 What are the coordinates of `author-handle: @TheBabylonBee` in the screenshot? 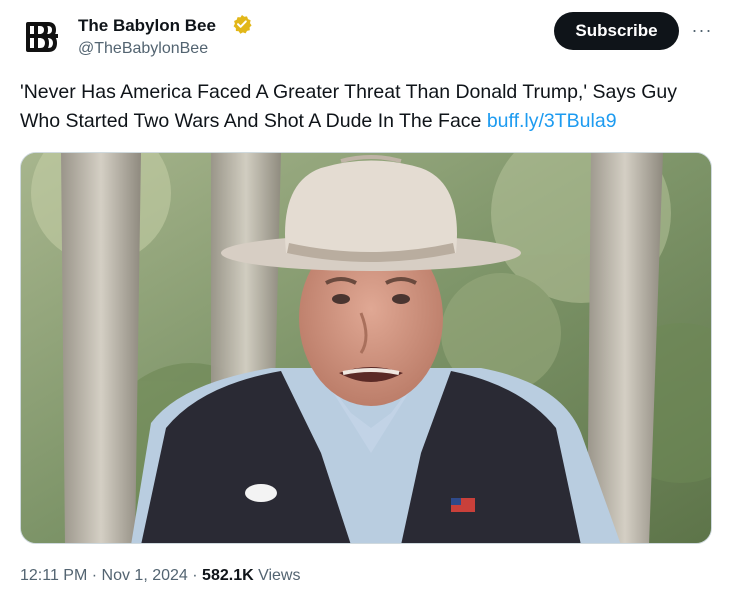 It's located at (143, 49).